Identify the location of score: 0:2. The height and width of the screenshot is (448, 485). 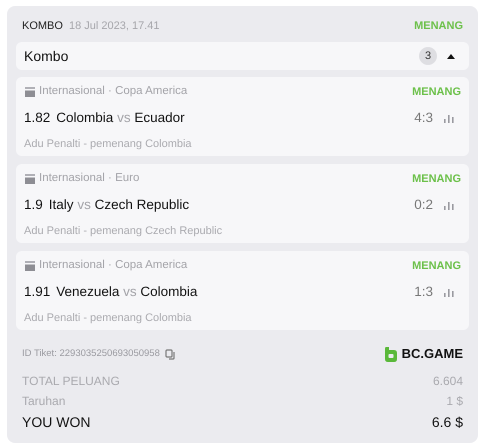
(423, 205).